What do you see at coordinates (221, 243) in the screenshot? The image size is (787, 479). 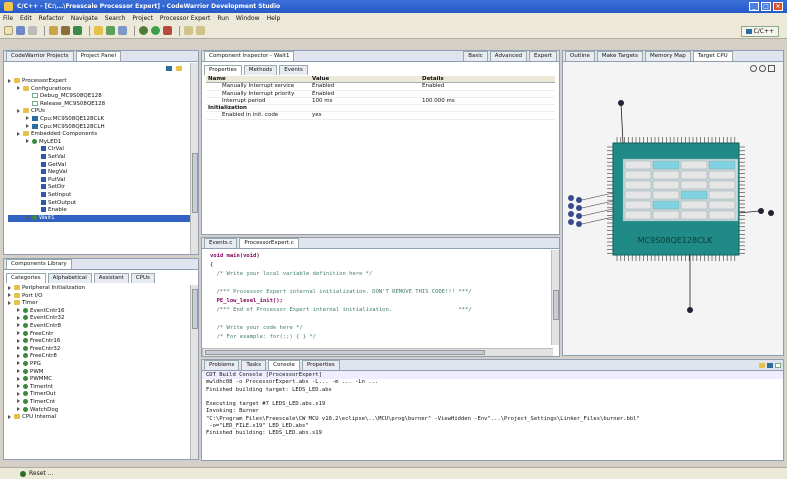 I see `tab-events-c: Events.c` at bounding box center [221, 243].